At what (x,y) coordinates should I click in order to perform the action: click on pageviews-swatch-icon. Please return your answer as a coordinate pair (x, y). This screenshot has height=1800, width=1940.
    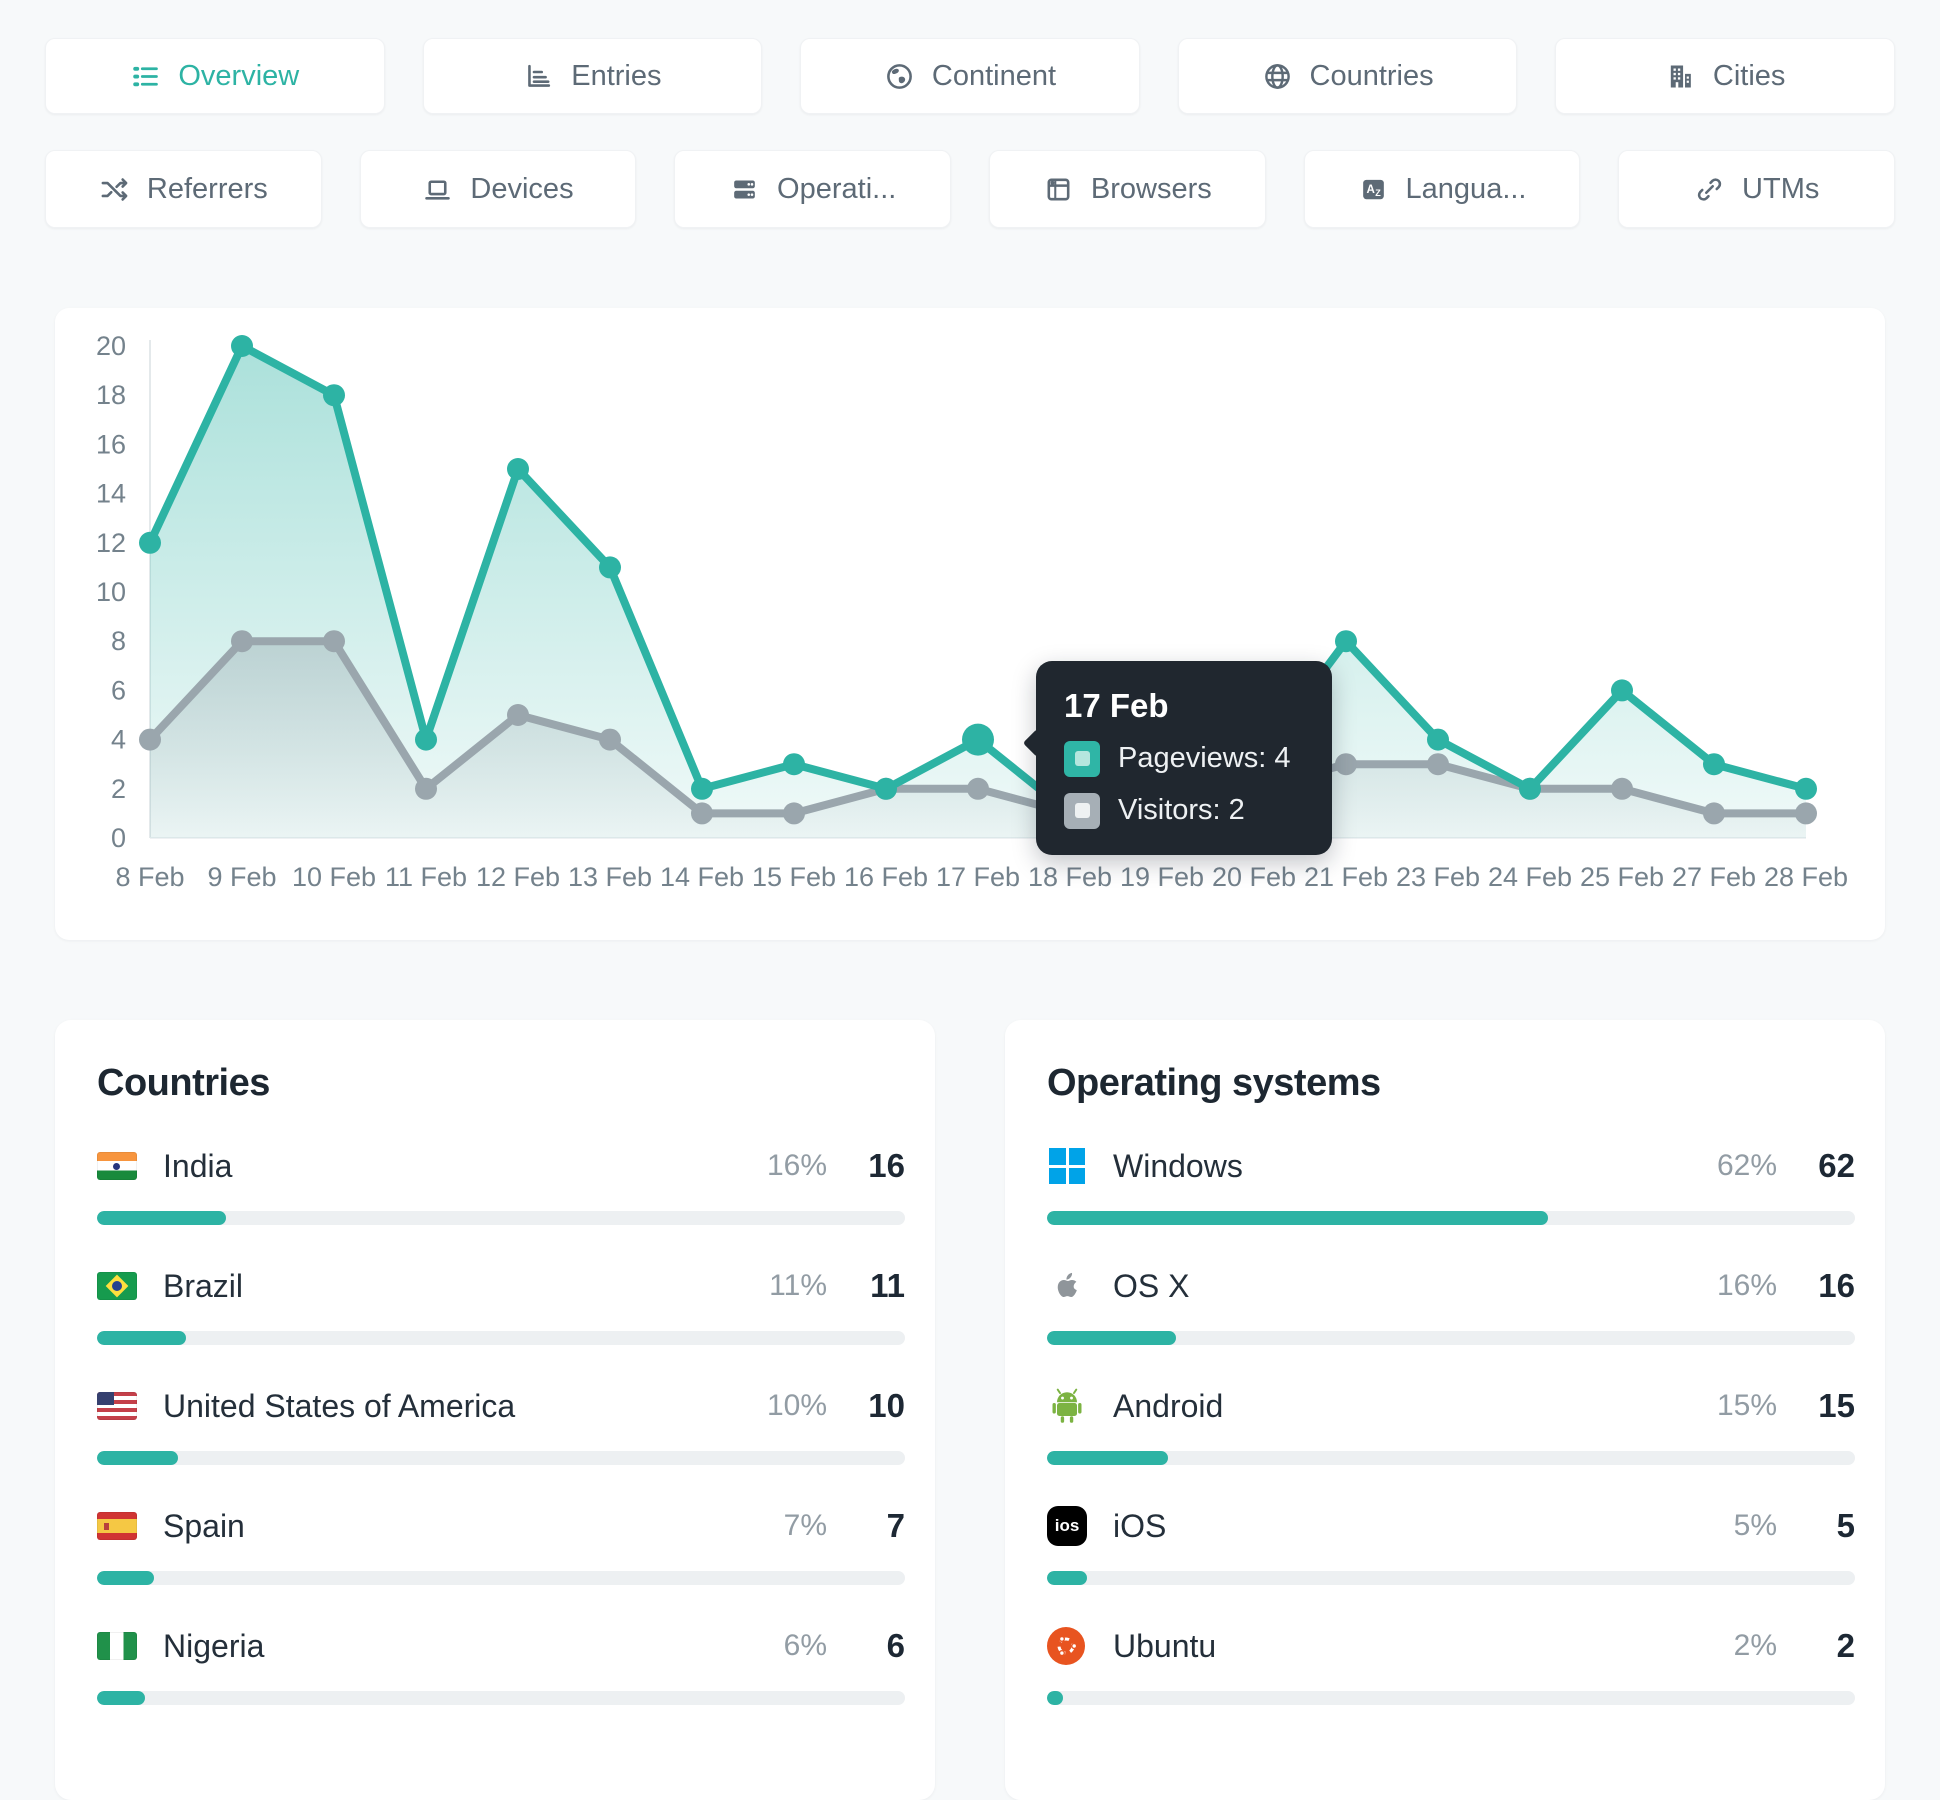
    Looking at the image, I should click on (1082, 758).